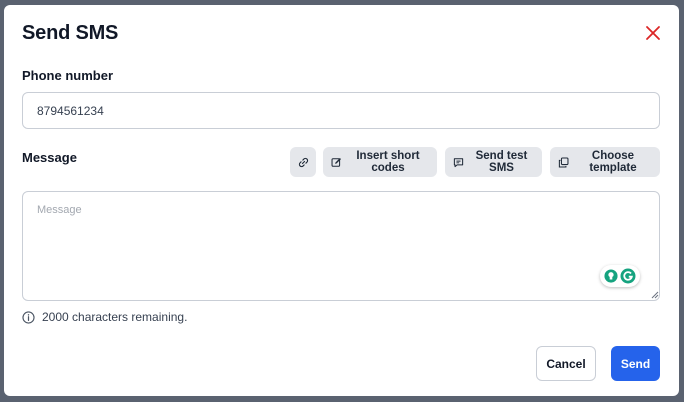 Image resolution: width=684 pixels, height=402 pixels. Describe the element at coordinates (115, 317) in the screenshot. I see `characters-remaining-text: 2000 characters remaining.` at that location.